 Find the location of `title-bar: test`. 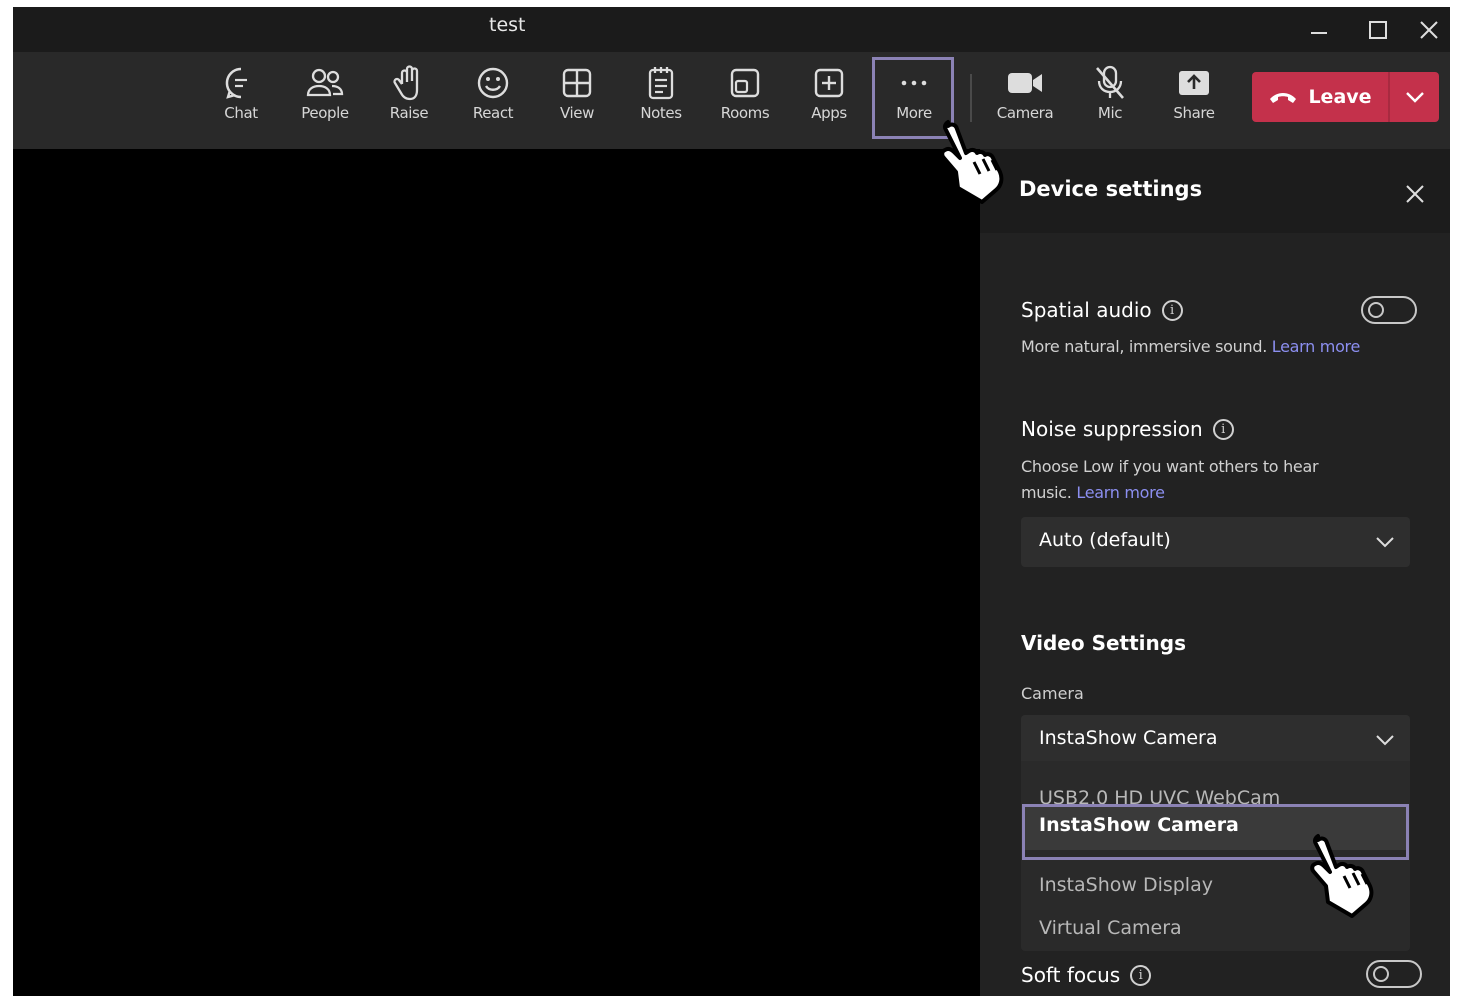

title-bar: test is located at coordinates (731, 29).